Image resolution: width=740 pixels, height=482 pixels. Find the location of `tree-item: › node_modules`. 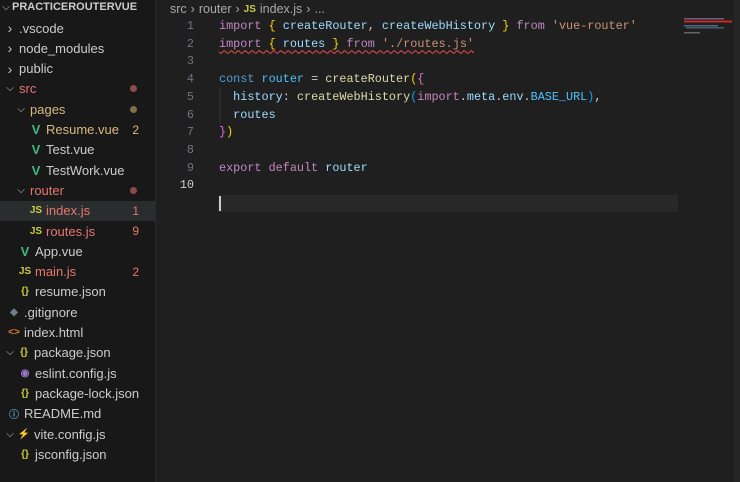

tree-item: › node_modules is located at coordinates (77, 48).